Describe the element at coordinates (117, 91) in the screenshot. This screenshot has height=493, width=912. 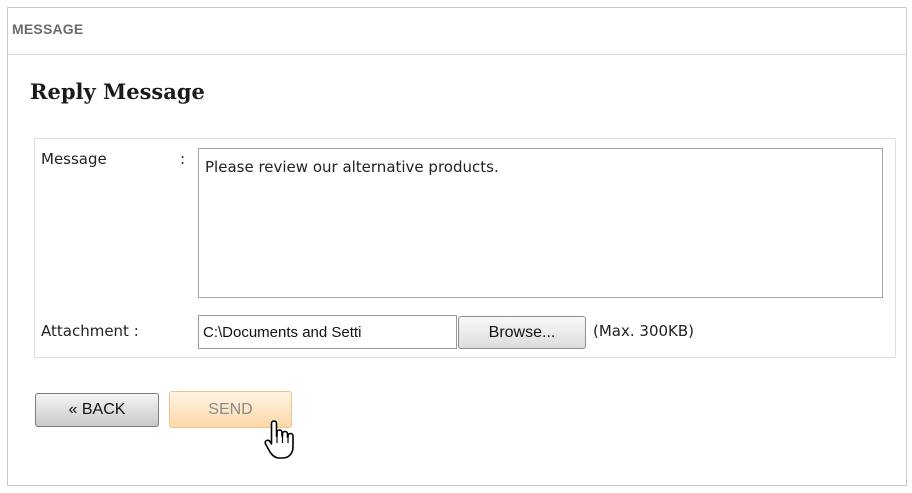
I see `page-title: Reply Message` at that location.